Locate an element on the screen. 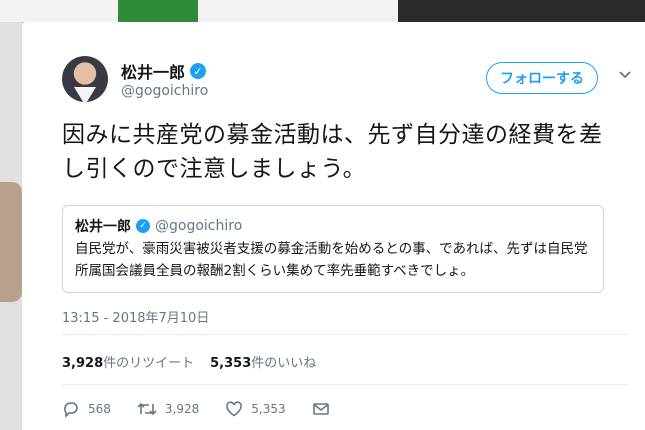 Image resolution: width=645 pixels, height=430 pixels. quoted-tweet-header: 松井一郎 ✓ @gogoichiro is located at coordinates (158, 226).